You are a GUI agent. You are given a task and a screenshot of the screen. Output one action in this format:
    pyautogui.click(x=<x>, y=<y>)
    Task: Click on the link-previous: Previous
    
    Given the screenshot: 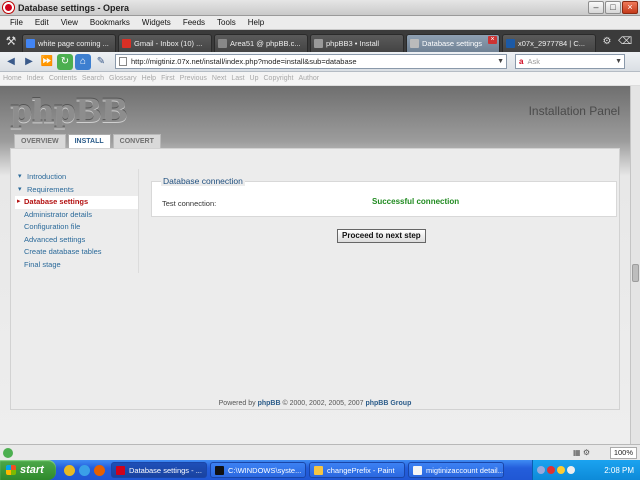 What is the action you would take?
    pyautogui.click(x=193, y=78)
    